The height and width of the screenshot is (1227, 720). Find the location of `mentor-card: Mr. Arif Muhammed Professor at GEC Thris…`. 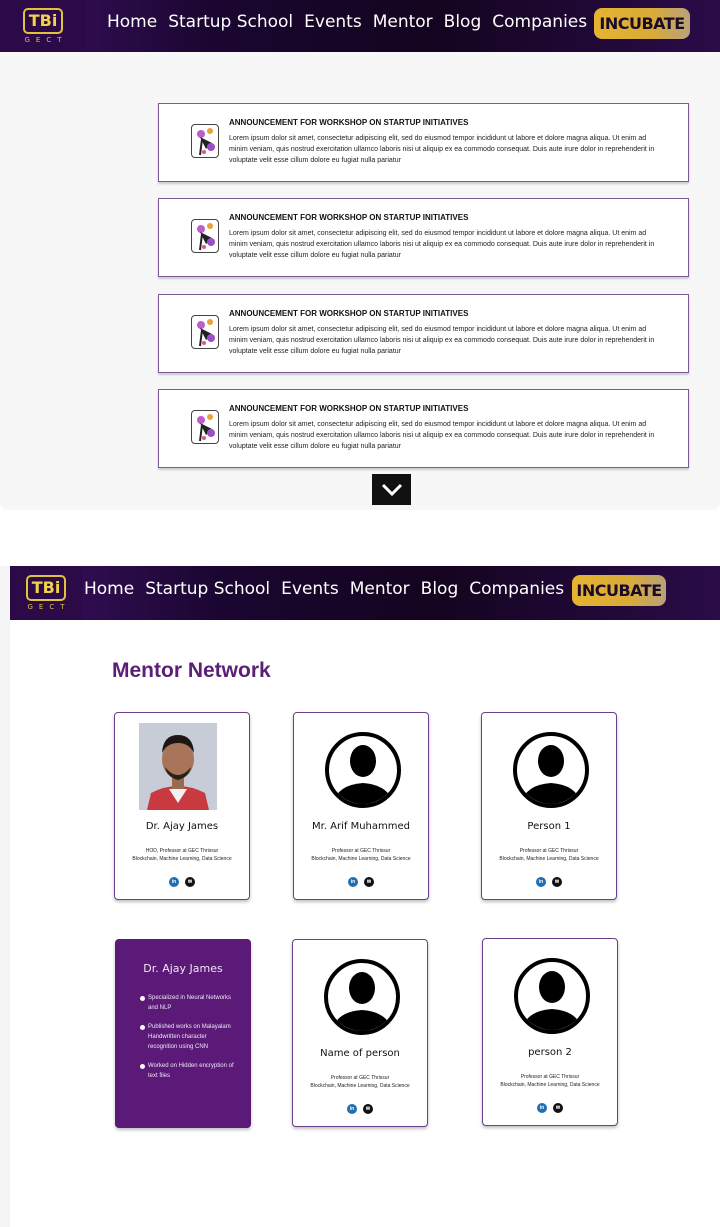

mentor-card: Mr. Arif Muhammed Professor at GEC Thris… is located at coordinates (361, 806).